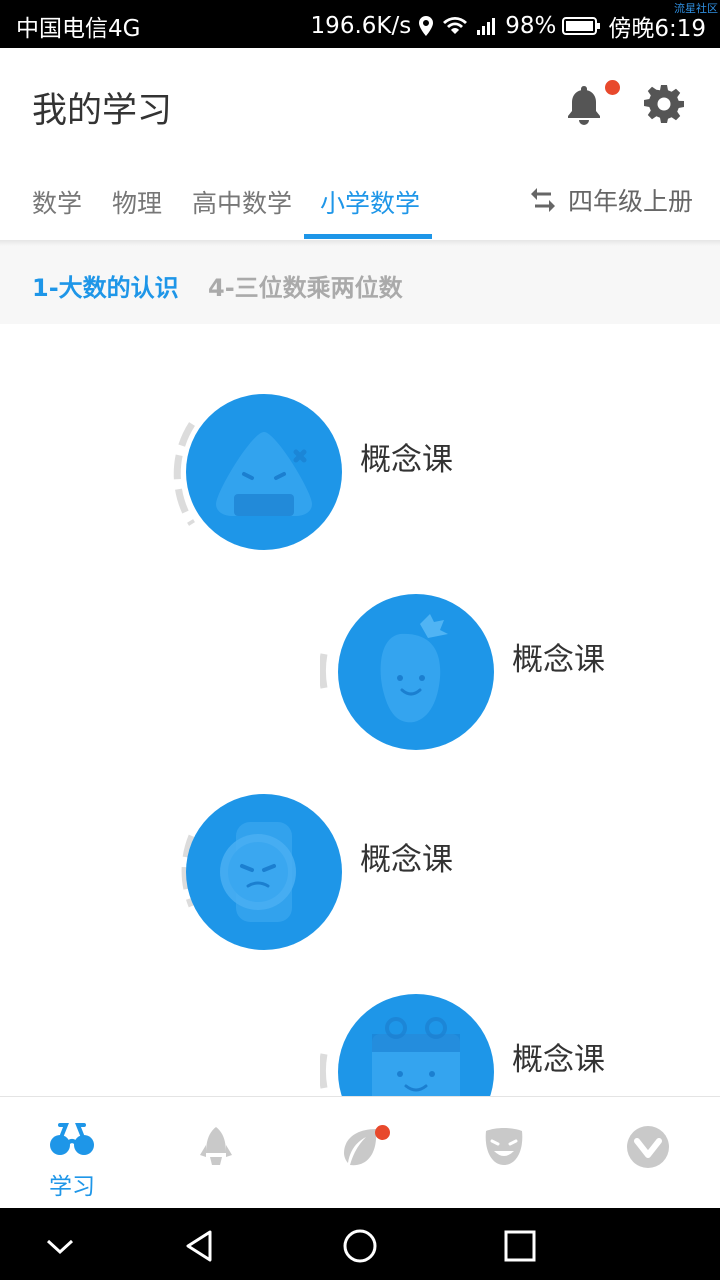 Image resolution: width=720 pixels, height=1280 pixels. I want to click on tab-primary-math: 小学数学, so click(370, 202).